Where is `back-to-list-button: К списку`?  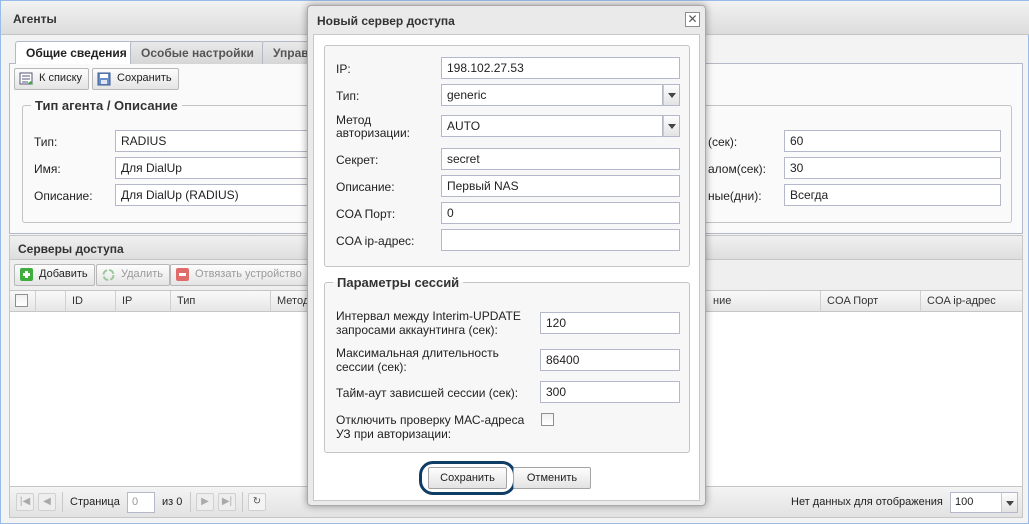
back-to-list-button: К списку is located at coordinates (52, 79).